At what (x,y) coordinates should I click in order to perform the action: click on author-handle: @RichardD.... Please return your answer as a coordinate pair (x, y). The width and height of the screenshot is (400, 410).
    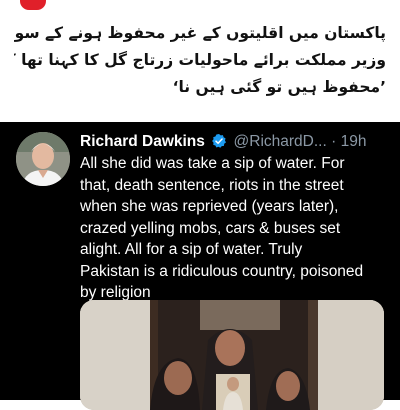
    Looking at the image, I should click on (280, 141).